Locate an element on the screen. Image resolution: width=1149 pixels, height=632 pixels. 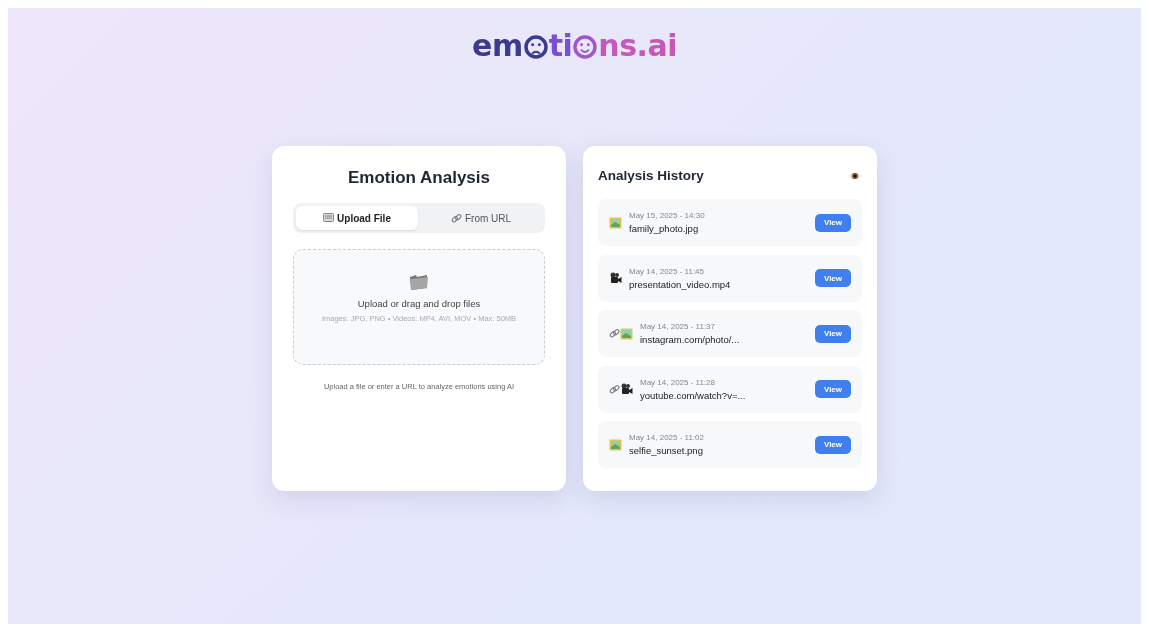
history-item: May 14, 2025 - 11:37 instagram.com/photo/... View is located at coordinates (730, 333).